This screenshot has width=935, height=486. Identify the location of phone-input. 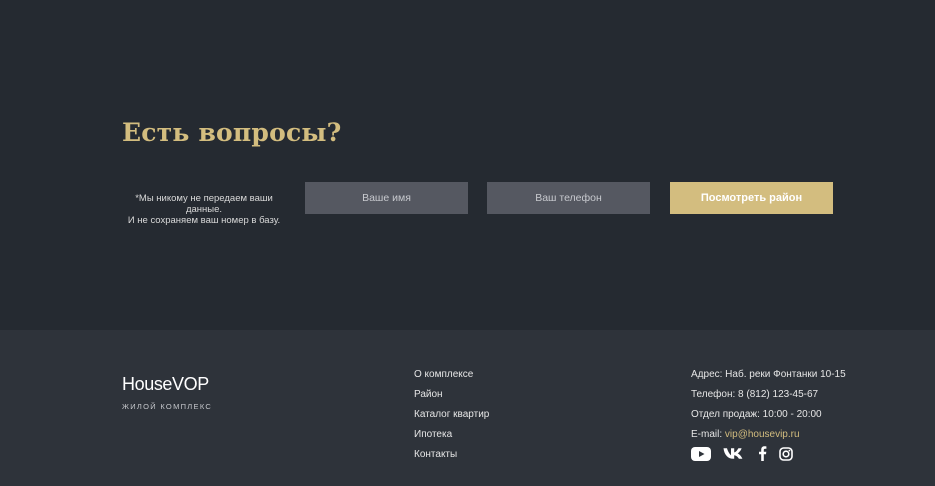
(568, 198).